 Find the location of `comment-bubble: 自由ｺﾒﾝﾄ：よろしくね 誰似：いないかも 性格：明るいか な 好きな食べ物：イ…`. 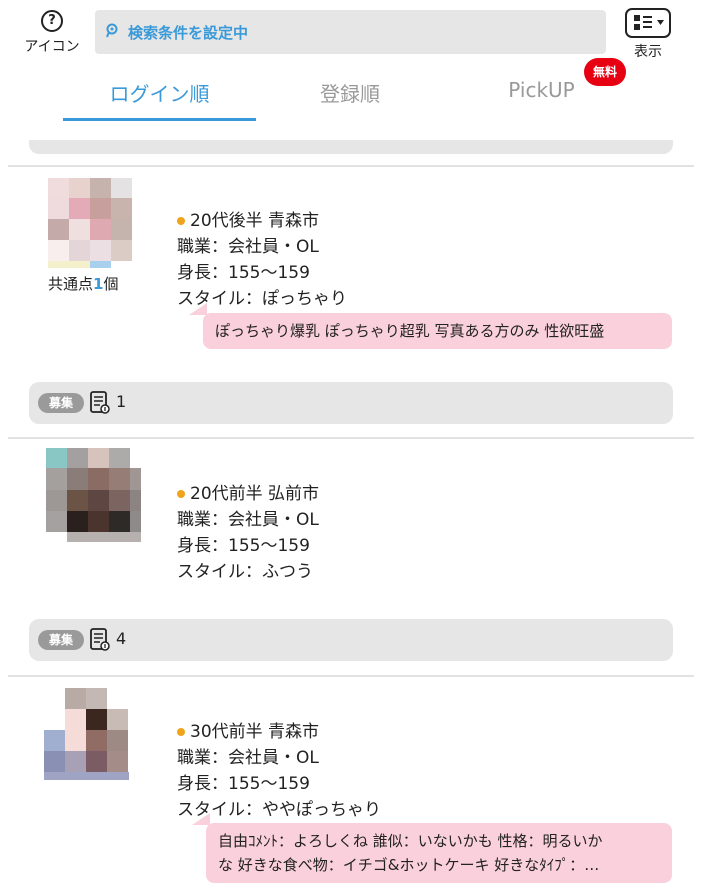

comment-bubble: 自由ｺﾒﾝﾄ：よろしくね 誰似：いないかも 性格：明るいか な 好きな食べ物：イ… is located at coordinates (432, 848).